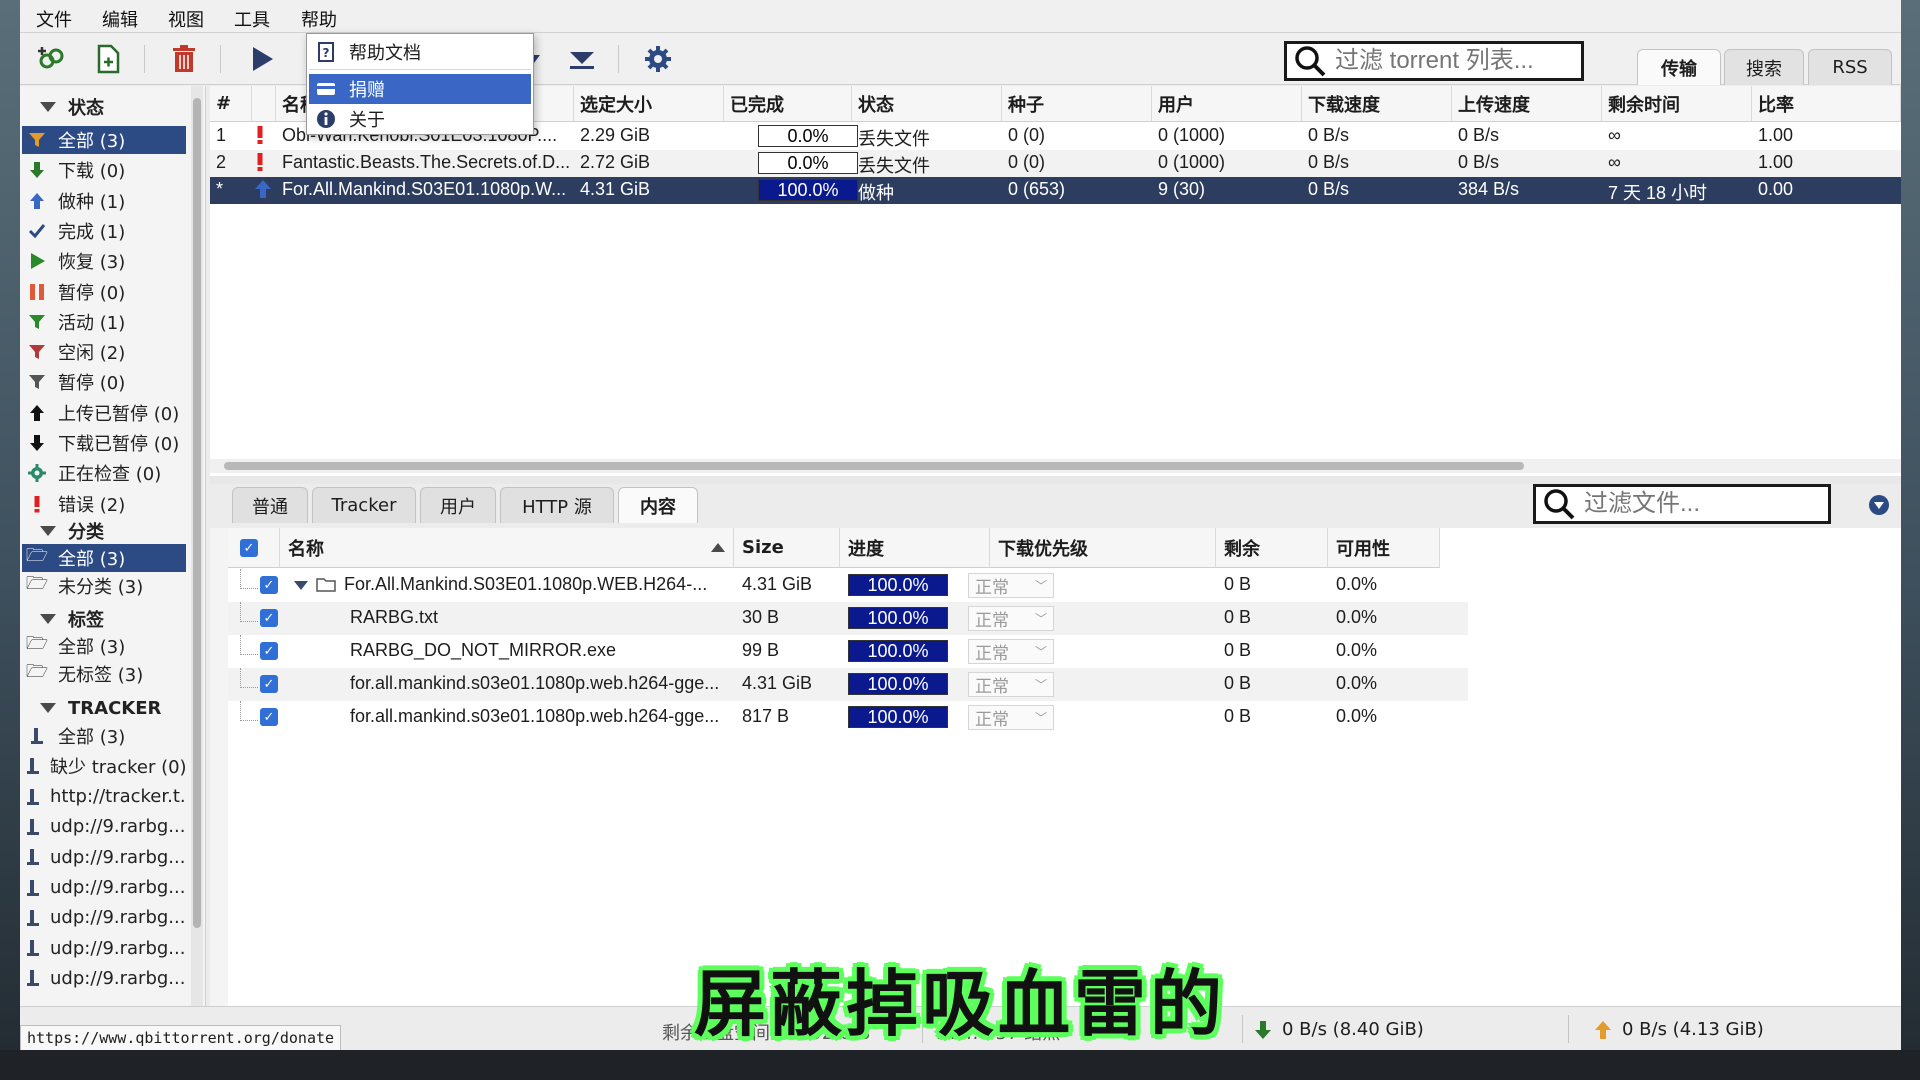 This screenshot has width=1920, height=1080. I want to click on tab-rss: RSS, so click(1850, 67).